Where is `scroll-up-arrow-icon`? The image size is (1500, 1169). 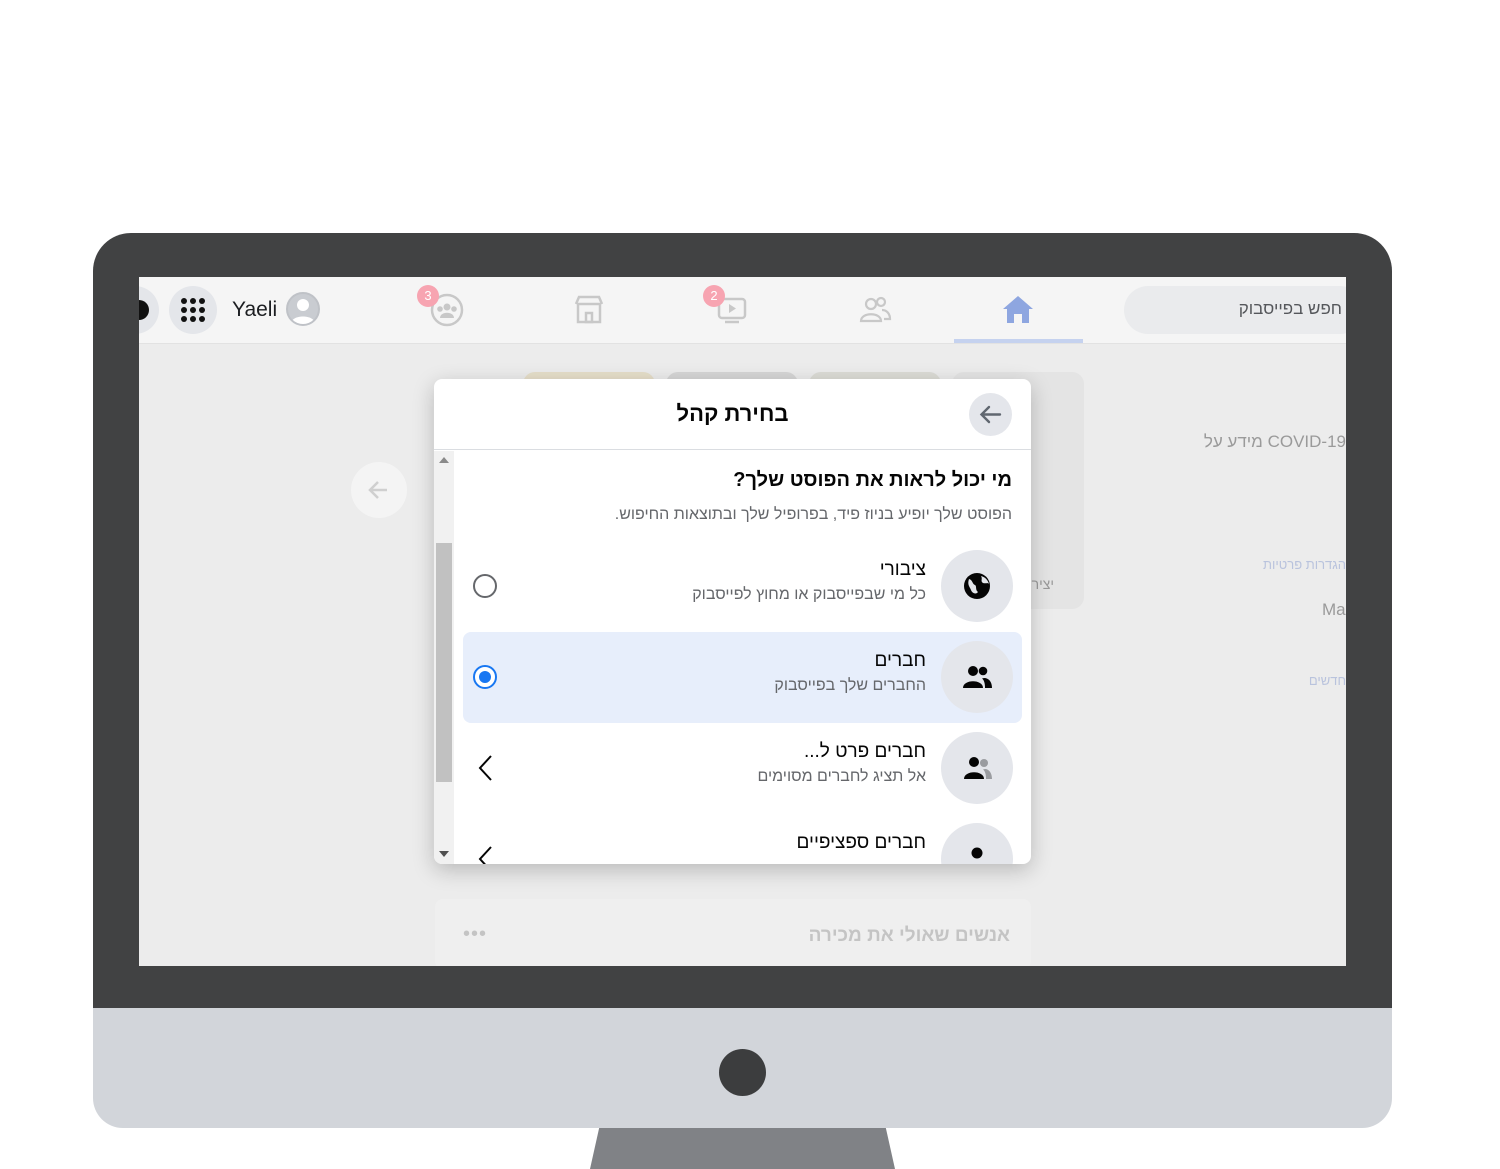
scroll-up-arrow-icon is located at coordinates (444, 460).